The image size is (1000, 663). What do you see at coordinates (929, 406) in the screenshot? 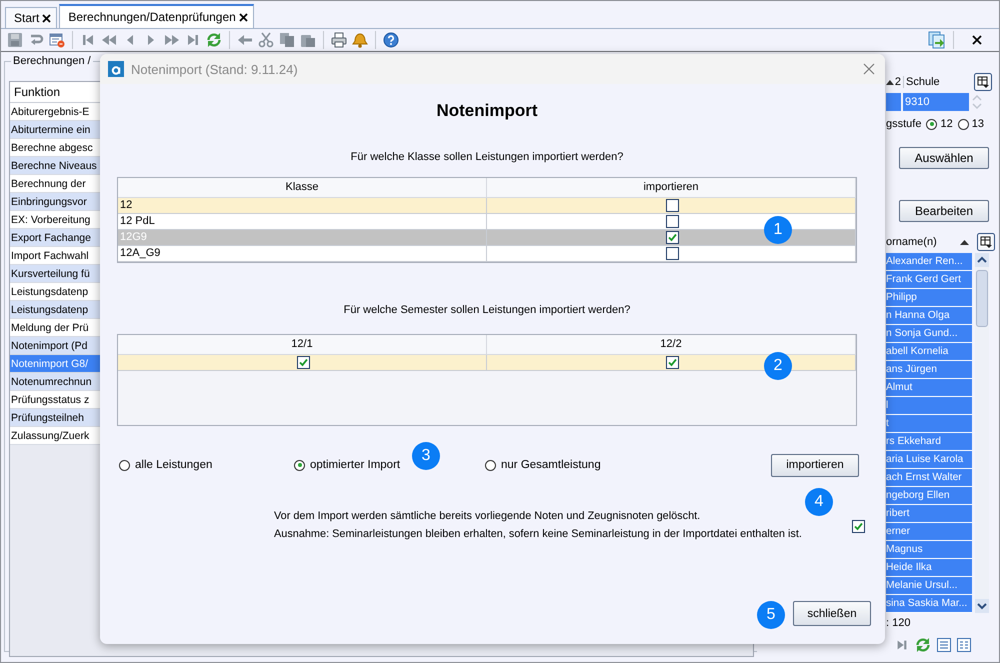
I see `table-row: l` at bounding box center [929, 406].